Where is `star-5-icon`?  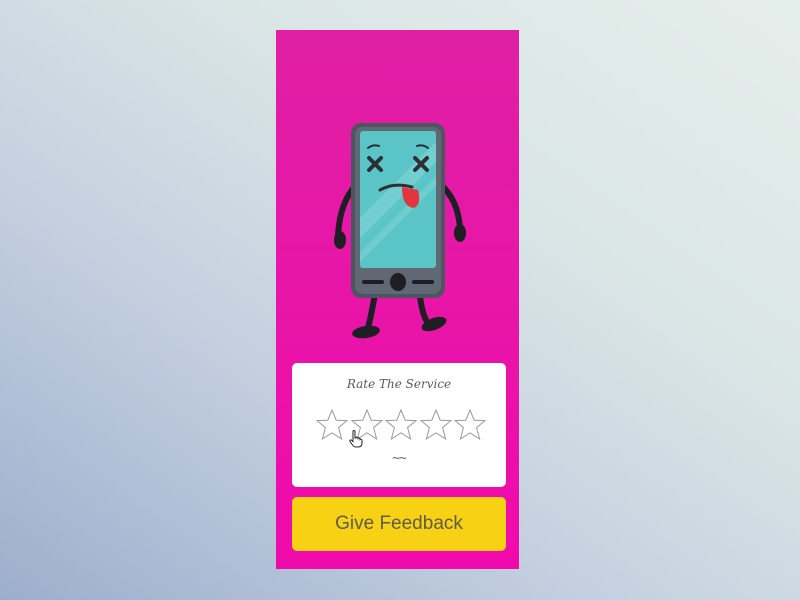
star-5-icon is located at coordinates (470, 425).